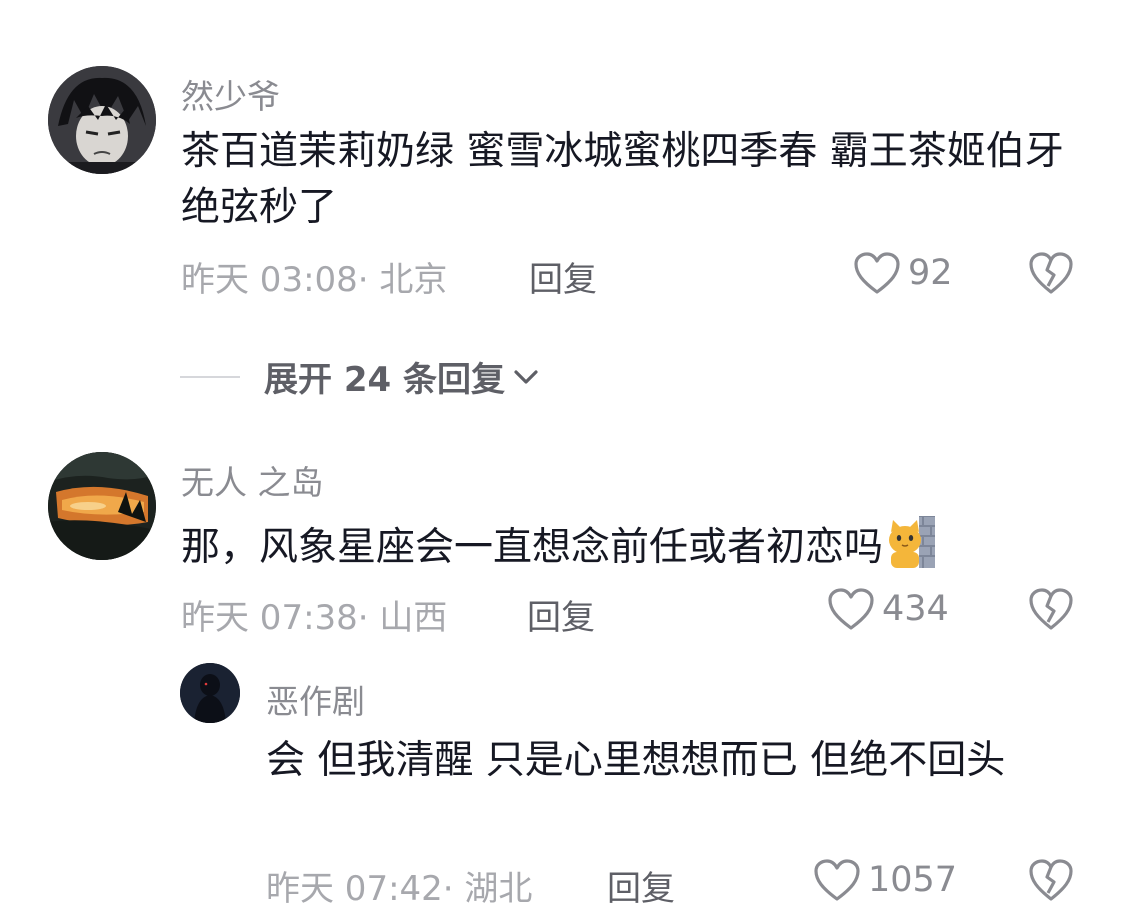  Describe the element at coordinates (913, 880) in the screenshot. I see `like-count: 1057` at that location.